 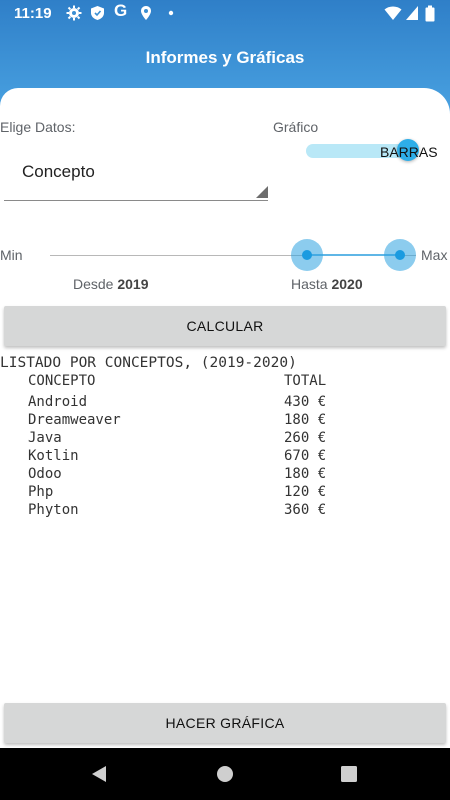 I want to click on switch-text: BARRAS, so click(x=409, y=152).